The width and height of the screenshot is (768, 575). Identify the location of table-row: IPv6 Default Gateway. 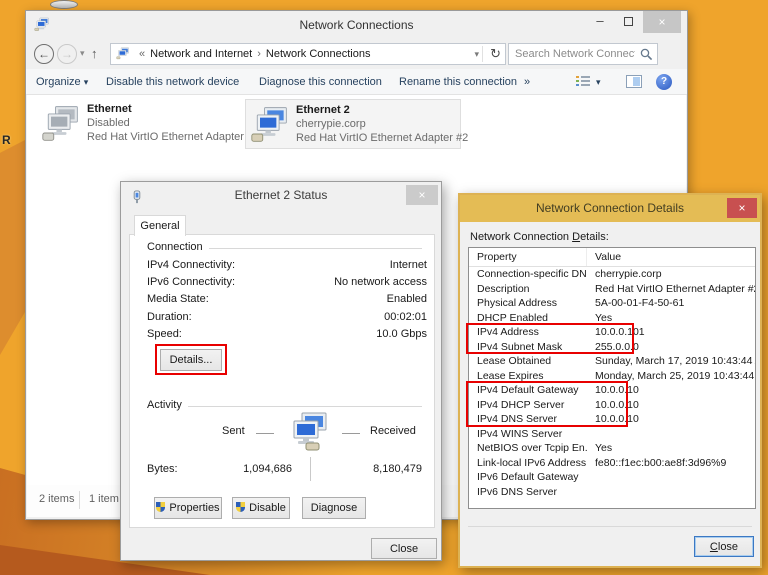
(612, 477).